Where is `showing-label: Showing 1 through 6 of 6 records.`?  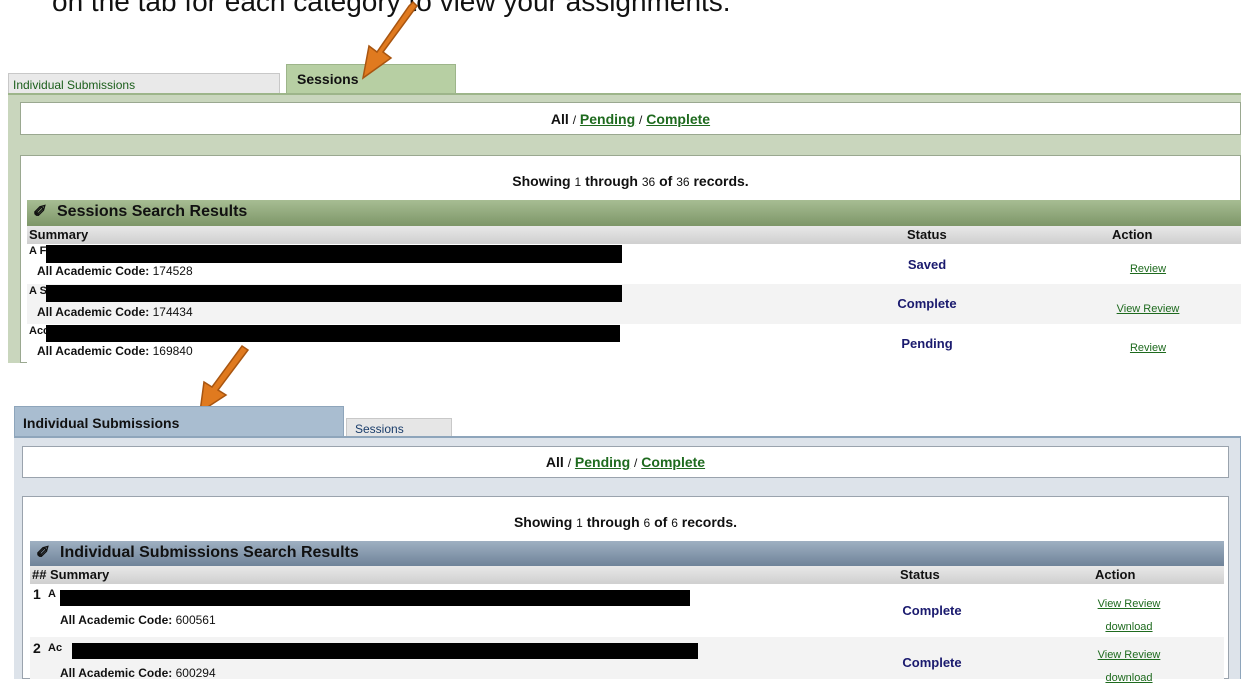 showing-label: Showing 1 through 6 of 6 records. is located at coordinates (625, 522).